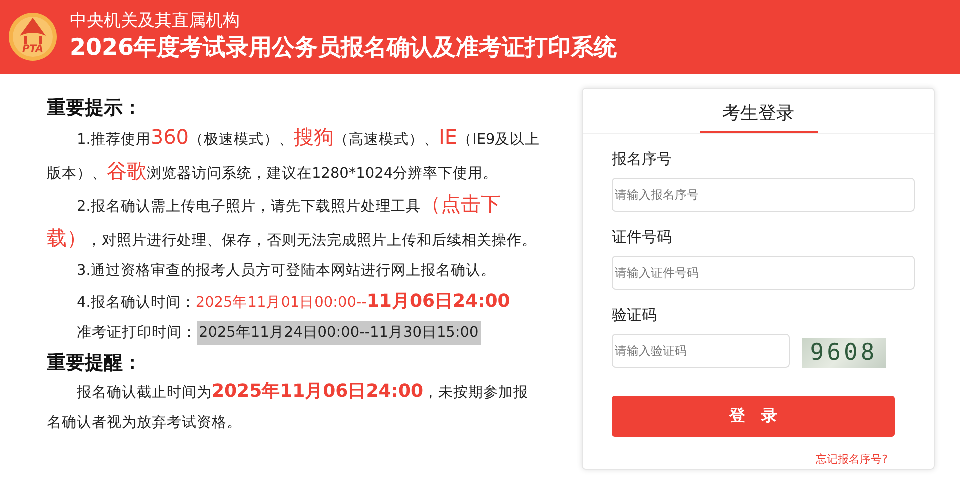 This screenshot has width=960, height=486. What do you see at coordinates (294, 302) in the screenshot?
I see `notice-paragraph: 4.报名确认时间：2025年11月01日00:00--11月06日24:00` at bounding box center [294, 302].